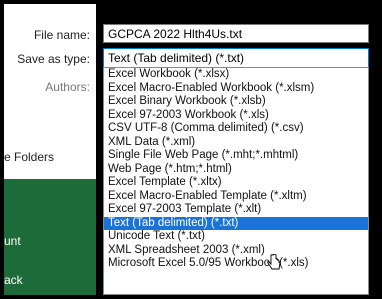 This screenshot has height=299, width=382. What do you see at coordinates (50, 237) in the screenshot?
I see `backstage-nav: unt ack` at bounding box center [50, 237].